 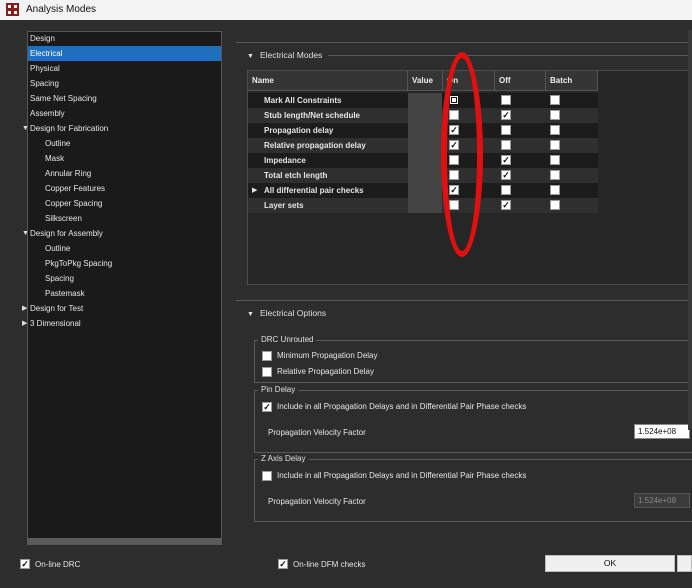 I want to click on rel-prop-delay-checkbox, so click(x=267, y=372).